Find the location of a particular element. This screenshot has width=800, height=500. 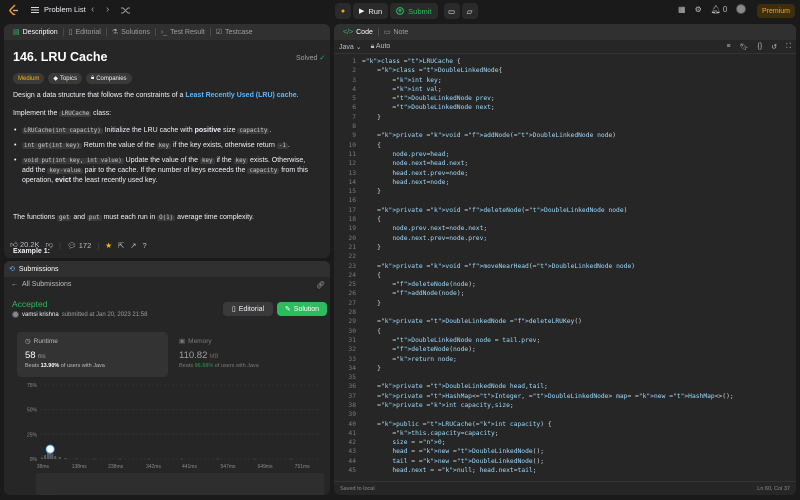

line-number: 37 is located at coordinates (352, 396).